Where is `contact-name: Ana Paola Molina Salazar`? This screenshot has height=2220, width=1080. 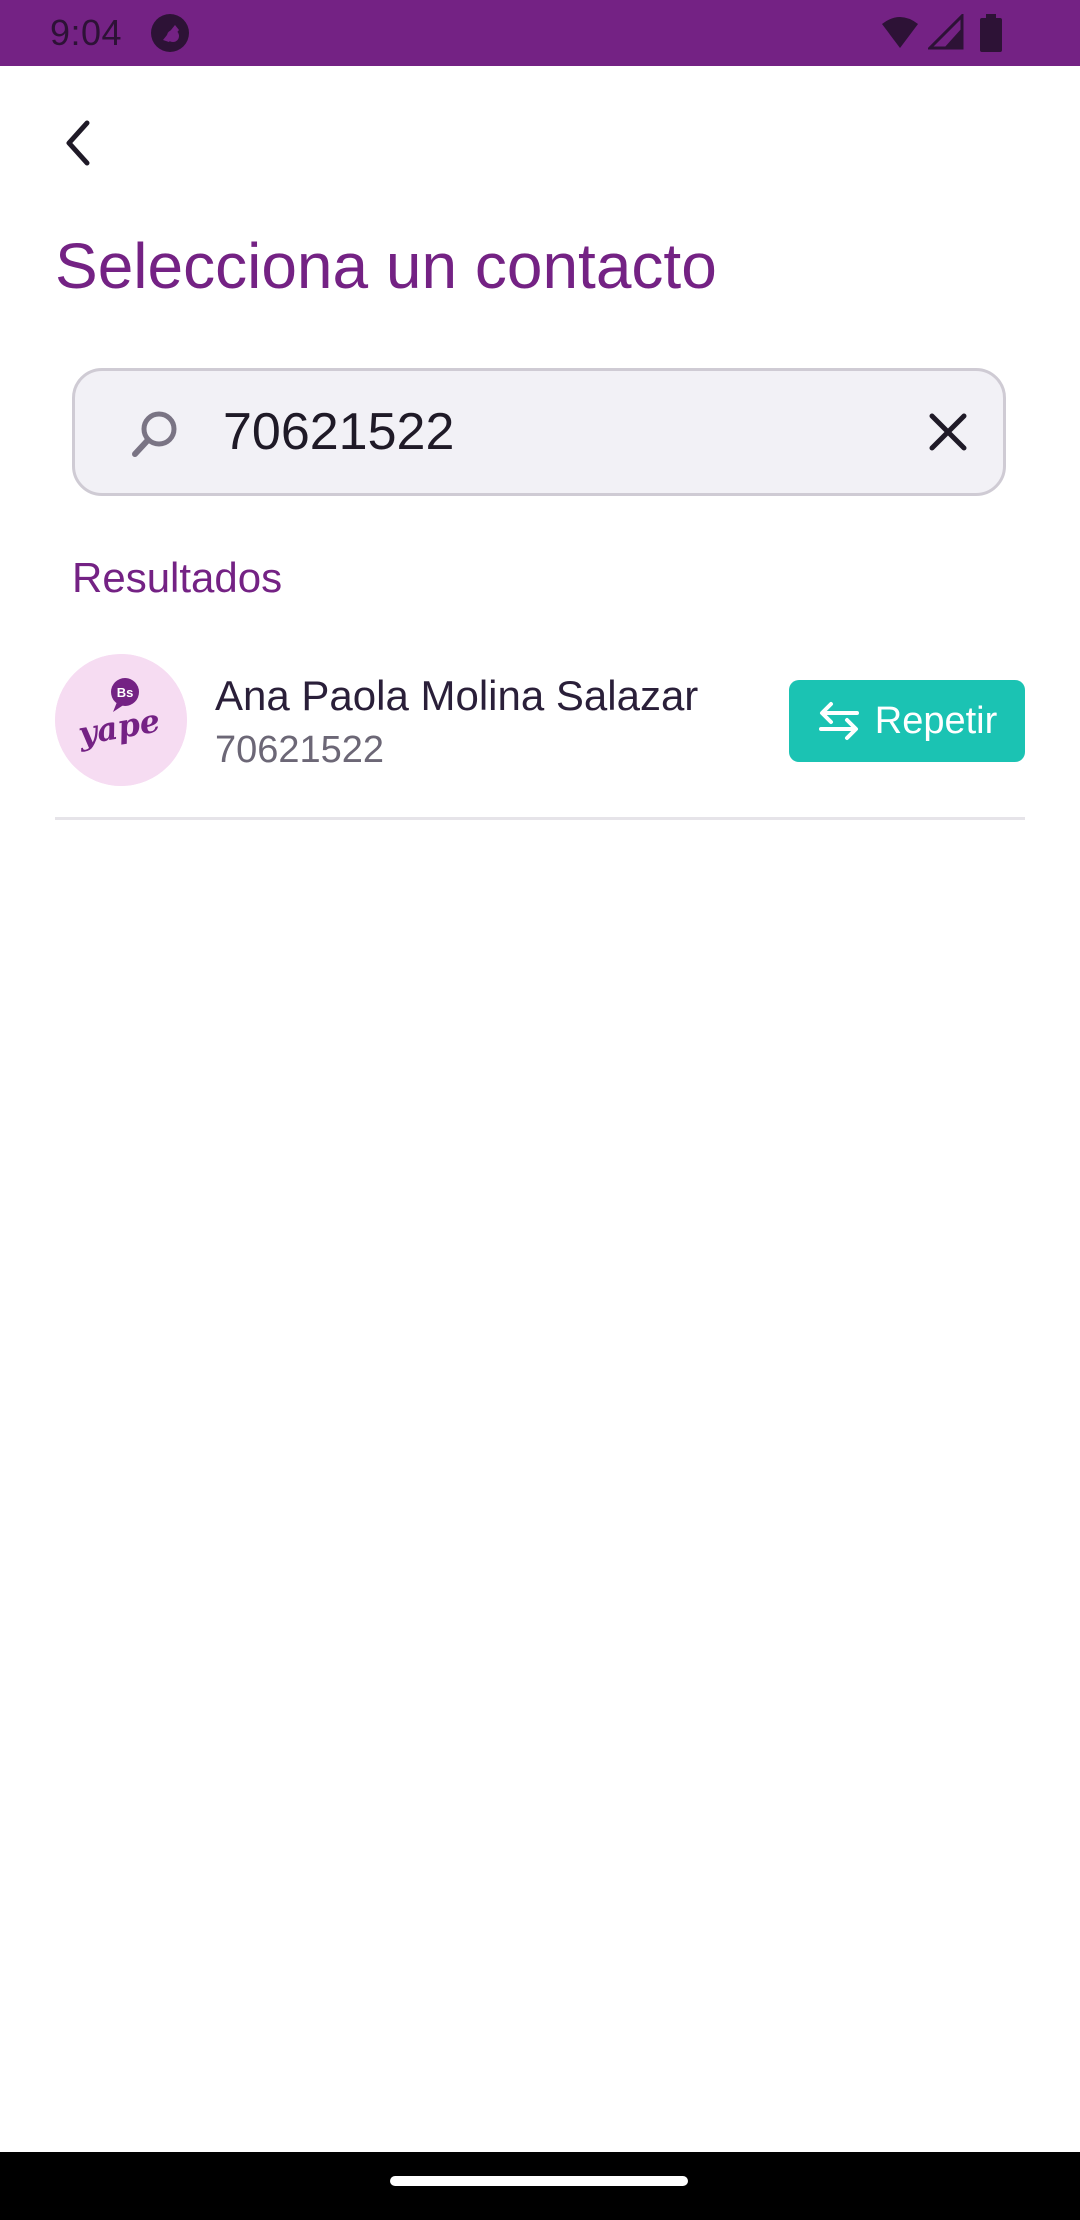 contact-name: Ana Paola Molina Salazar is located at coordinates (457, 695).